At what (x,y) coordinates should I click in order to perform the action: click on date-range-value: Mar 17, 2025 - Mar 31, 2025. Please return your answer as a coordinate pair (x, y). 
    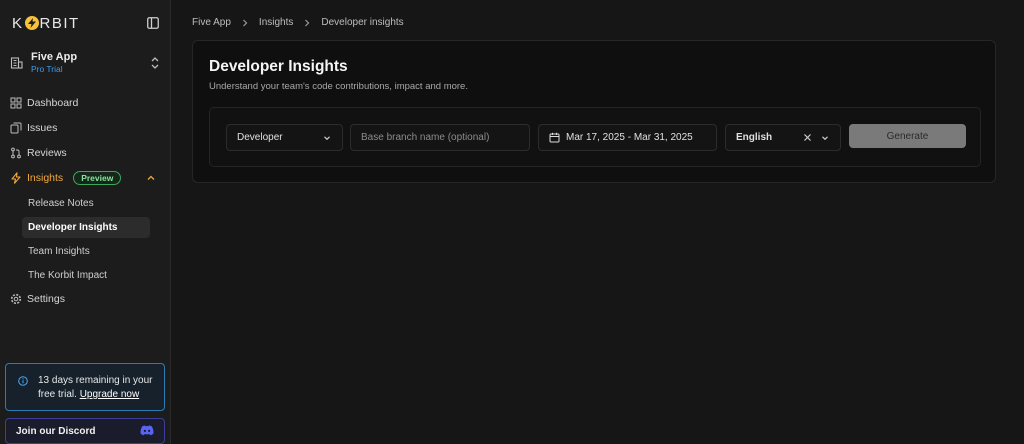
    Looking at the image, I should click on (629, 137).